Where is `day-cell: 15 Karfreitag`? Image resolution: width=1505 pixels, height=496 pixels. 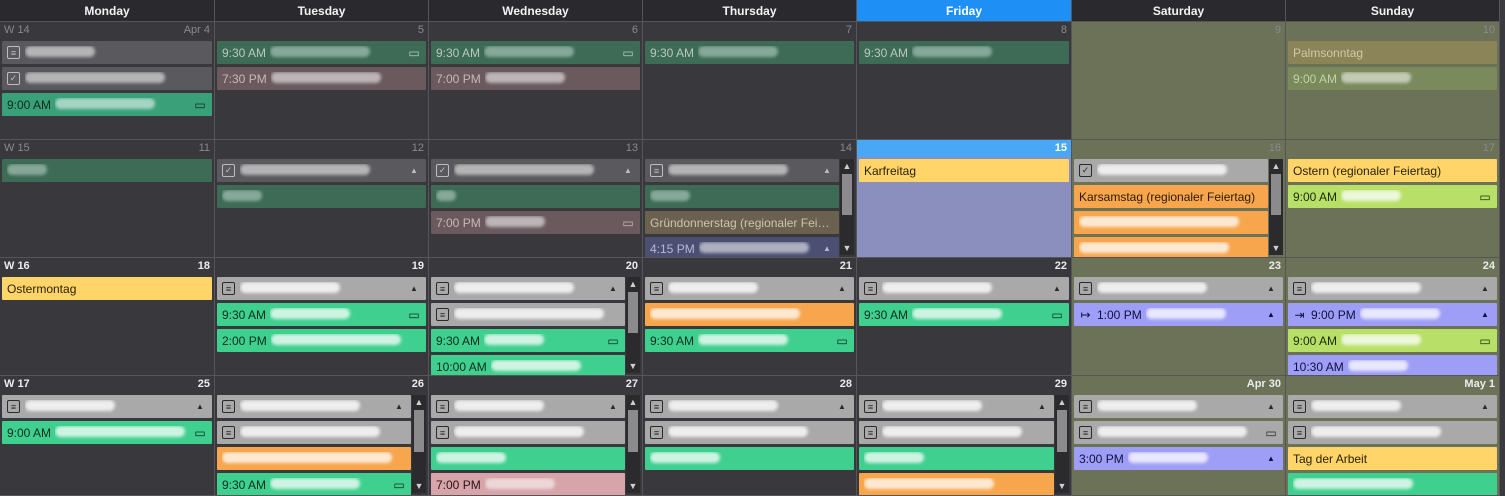 day-cell: 15 Karfreitag is located at coordinates (964, 199).